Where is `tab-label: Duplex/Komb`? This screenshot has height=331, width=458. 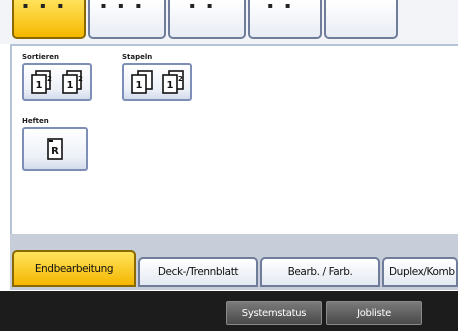 tab-label: Duplex/Komb is located at coordinates (422, 272).